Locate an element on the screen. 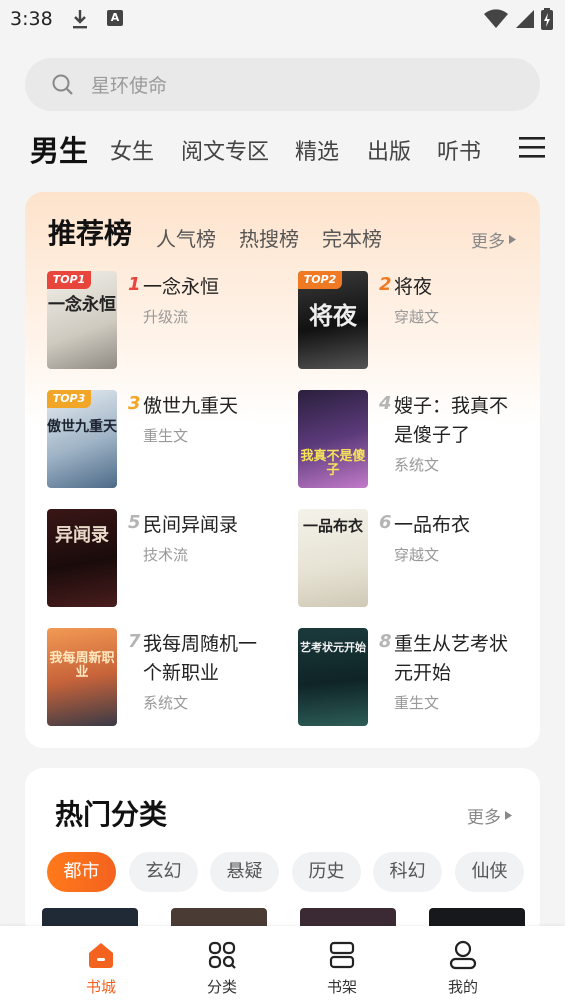  category-chip-scifi: 科幻 is located at coordinates (407, 872).